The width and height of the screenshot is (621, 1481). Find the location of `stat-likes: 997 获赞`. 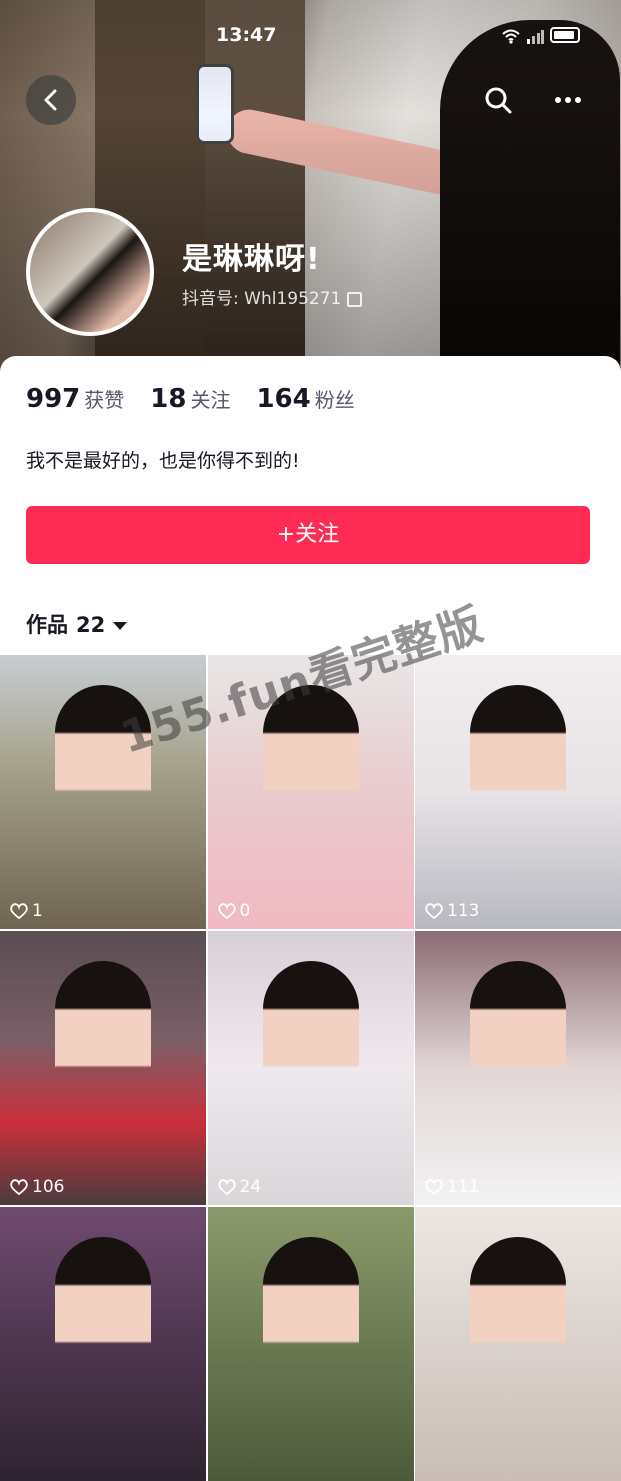

stat-likes: 997 获赞 is located at coordinates (75, 399).